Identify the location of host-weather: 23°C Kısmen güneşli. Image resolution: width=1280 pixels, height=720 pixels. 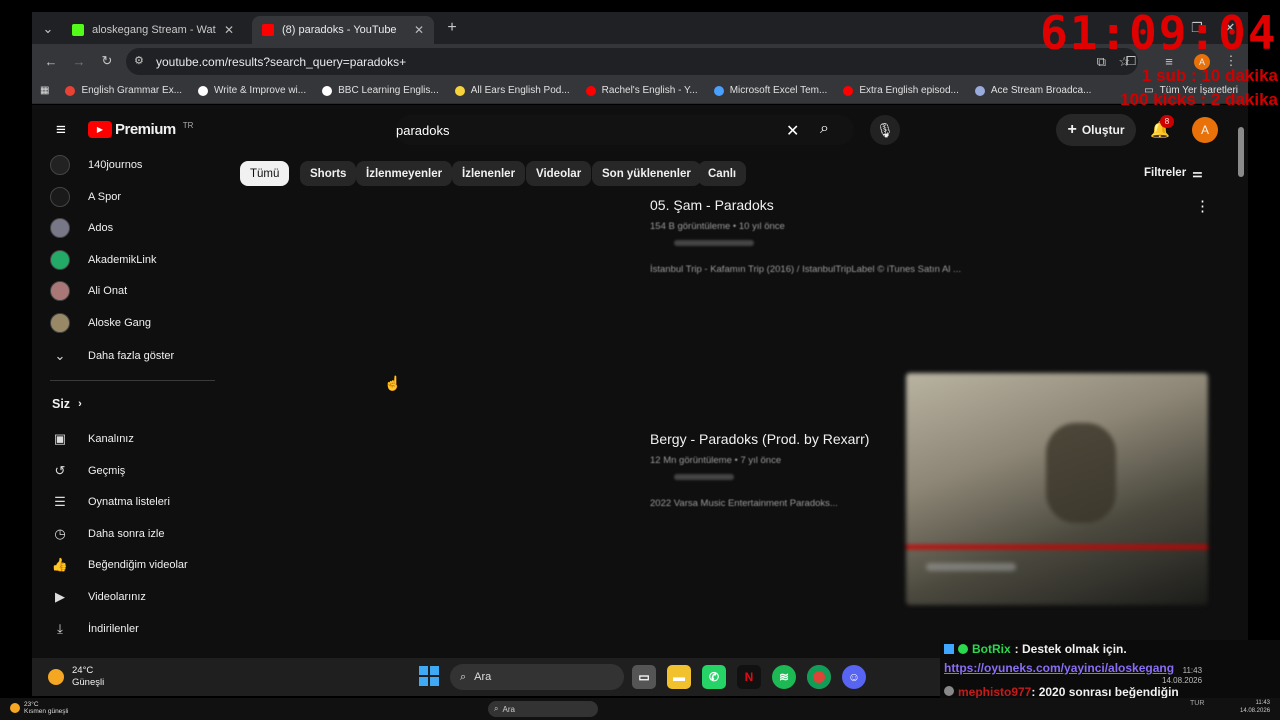
(39, 708).